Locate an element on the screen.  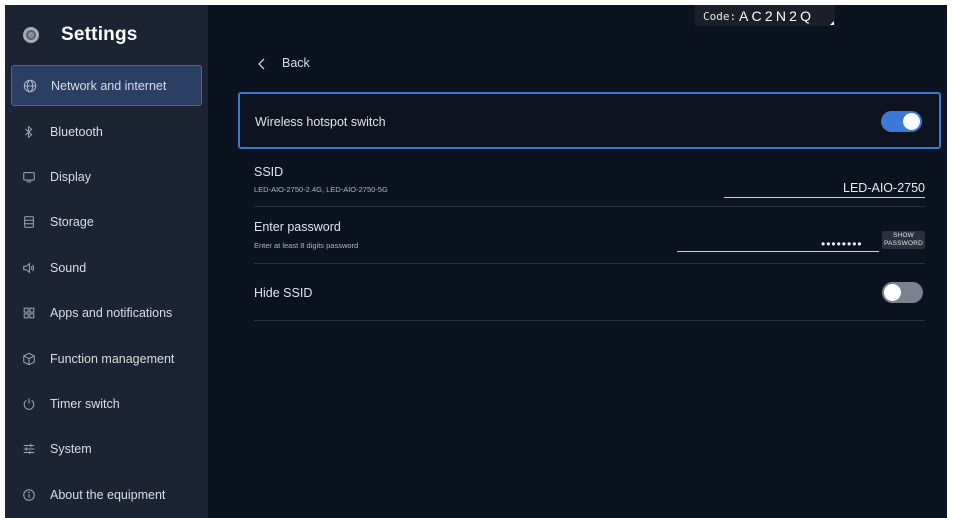
storage-icon is located at coordinates (29, 222).